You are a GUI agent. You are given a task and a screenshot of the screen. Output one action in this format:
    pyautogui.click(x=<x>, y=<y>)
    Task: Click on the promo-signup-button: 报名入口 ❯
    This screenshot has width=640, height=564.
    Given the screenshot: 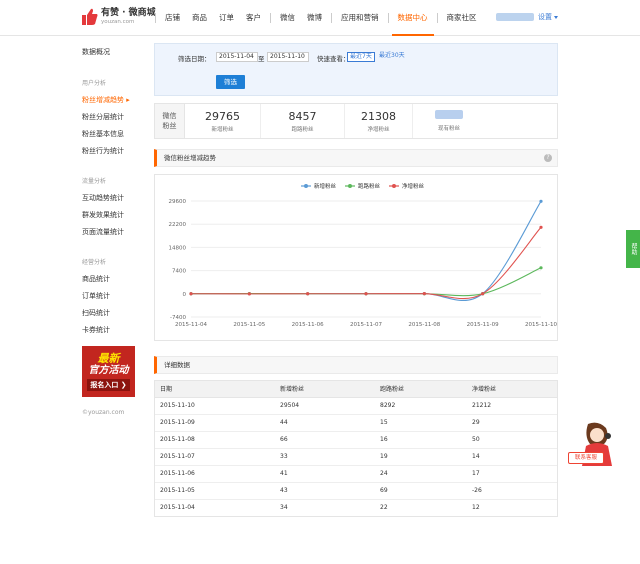 What is the action you would take?
    pyautogui.click(x=108, y=384)
    